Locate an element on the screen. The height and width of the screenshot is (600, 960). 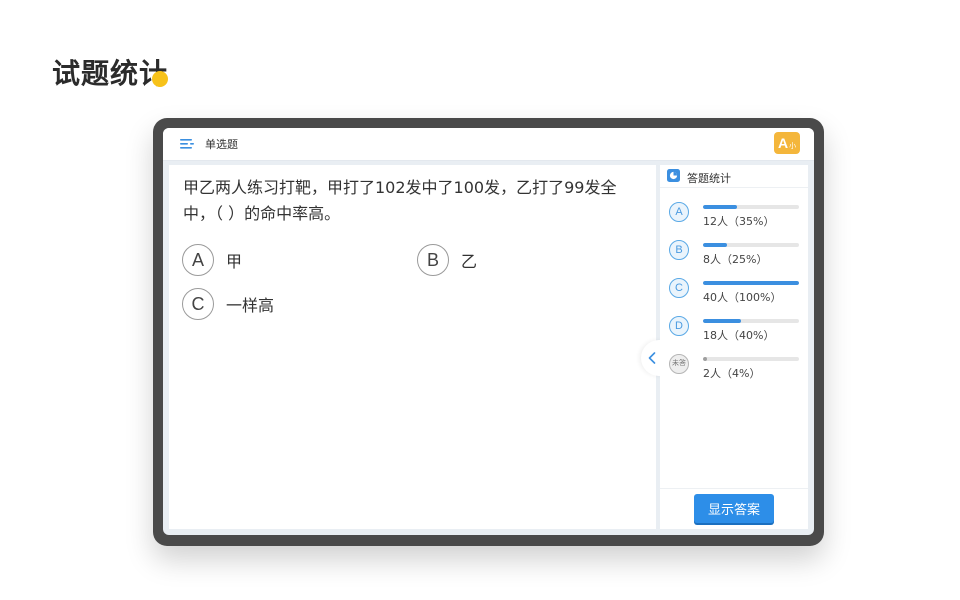
stats-footer: 显示答案 is located at coordinates (734, 508).